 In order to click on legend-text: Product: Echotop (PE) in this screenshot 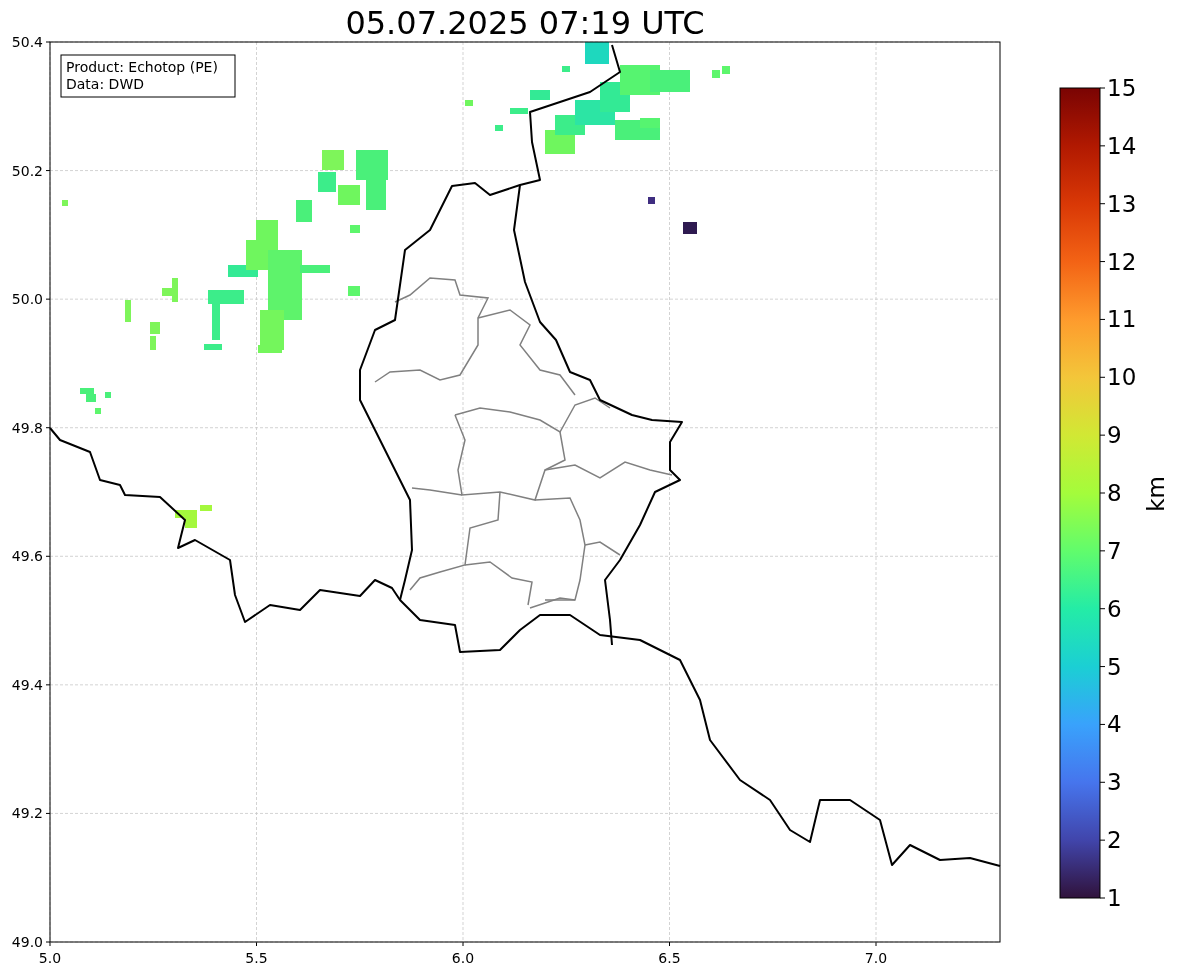, I will do `click(142, 67)`.